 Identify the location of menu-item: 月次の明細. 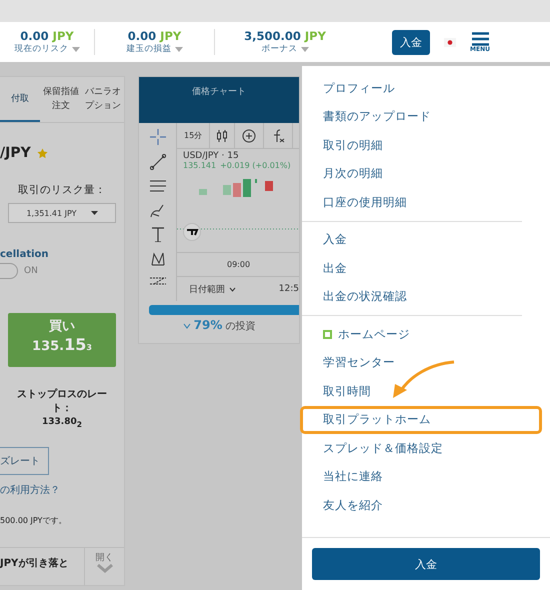
(412, 174).